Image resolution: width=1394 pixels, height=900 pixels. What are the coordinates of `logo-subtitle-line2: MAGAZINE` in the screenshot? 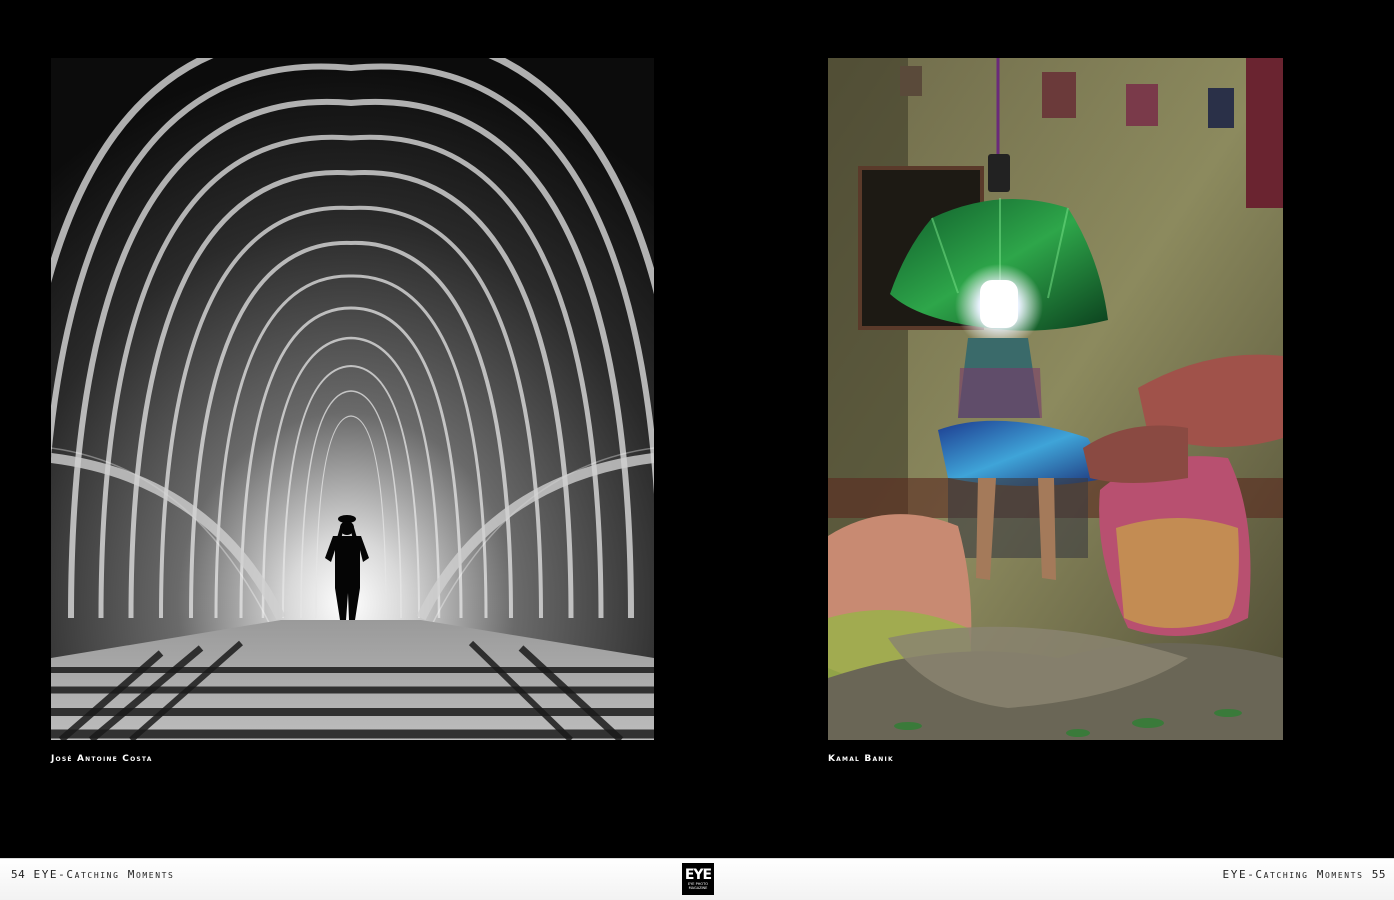 It's located at (698, 888).